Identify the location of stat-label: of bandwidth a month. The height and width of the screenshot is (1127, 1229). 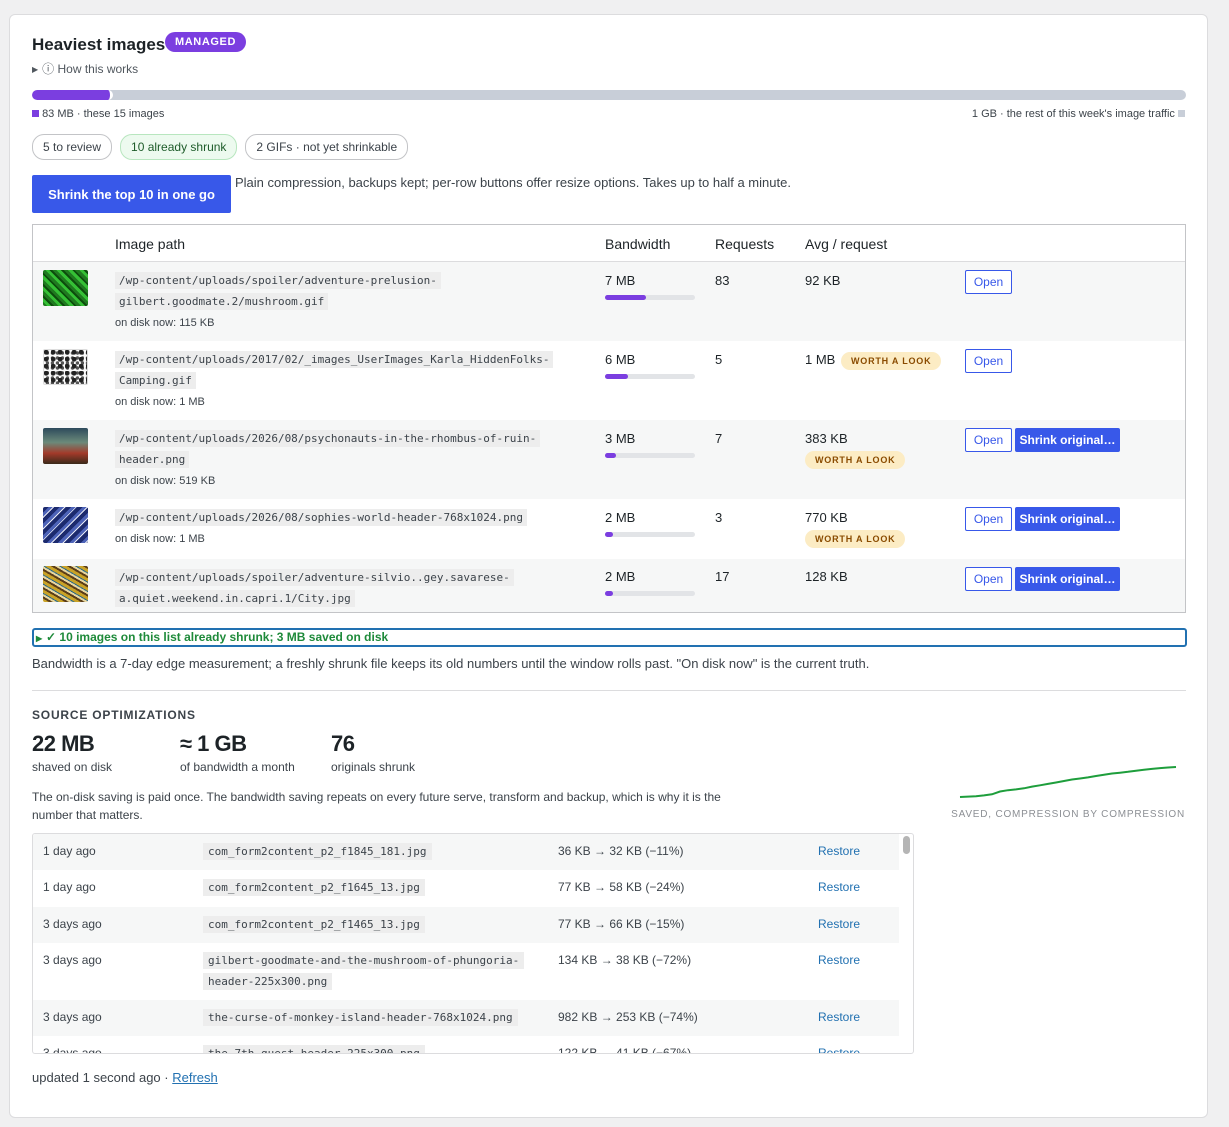
(237, 767).